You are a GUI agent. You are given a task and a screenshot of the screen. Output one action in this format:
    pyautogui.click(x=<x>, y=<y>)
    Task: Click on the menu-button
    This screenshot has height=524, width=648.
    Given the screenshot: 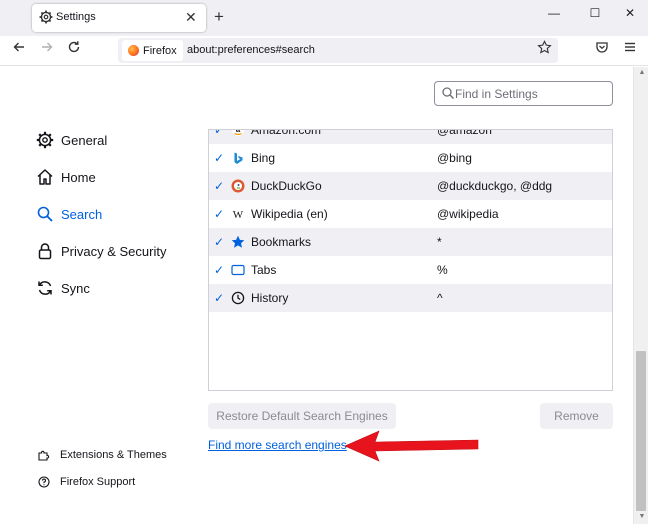 What is the action you would take?
    pyautogui.click(x=630, y=50)
    